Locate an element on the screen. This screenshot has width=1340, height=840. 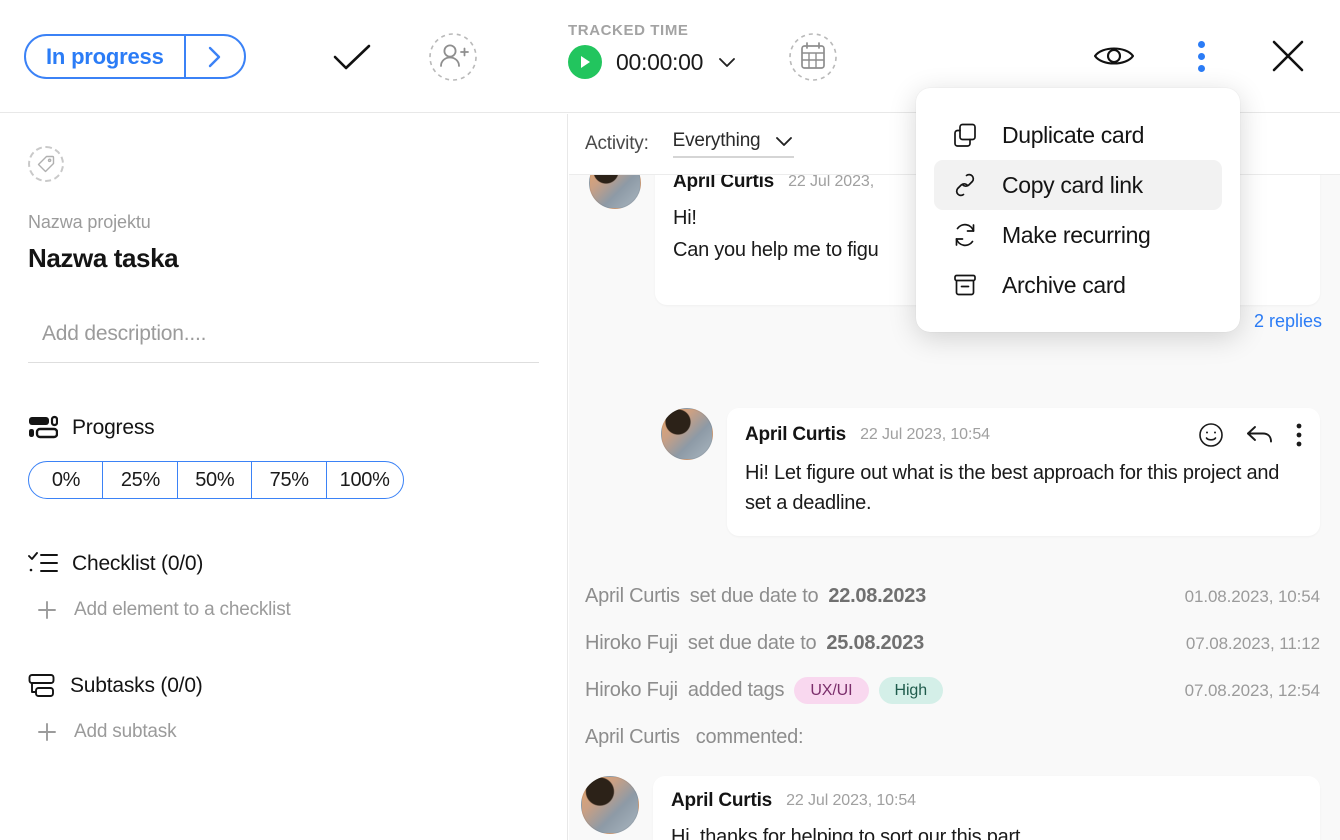
subtasks-section-header: Subtasks (0/0) is located at coordinates (283, 686).